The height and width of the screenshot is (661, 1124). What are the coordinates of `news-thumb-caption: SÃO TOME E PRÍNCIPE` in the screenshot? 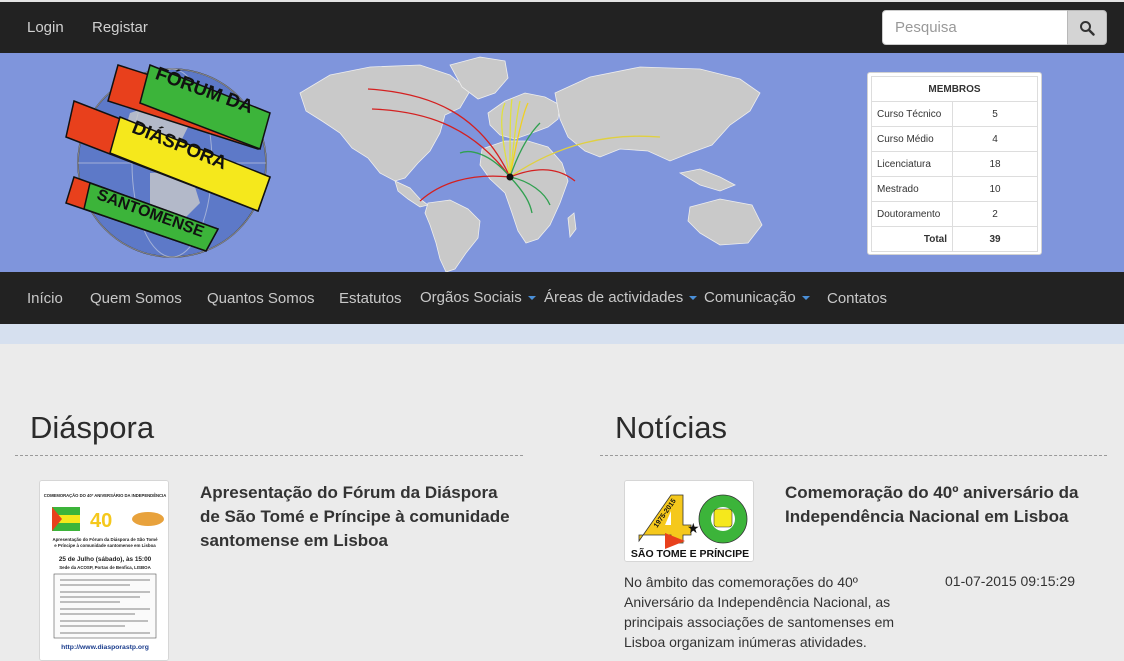 It's located at (690, 553).